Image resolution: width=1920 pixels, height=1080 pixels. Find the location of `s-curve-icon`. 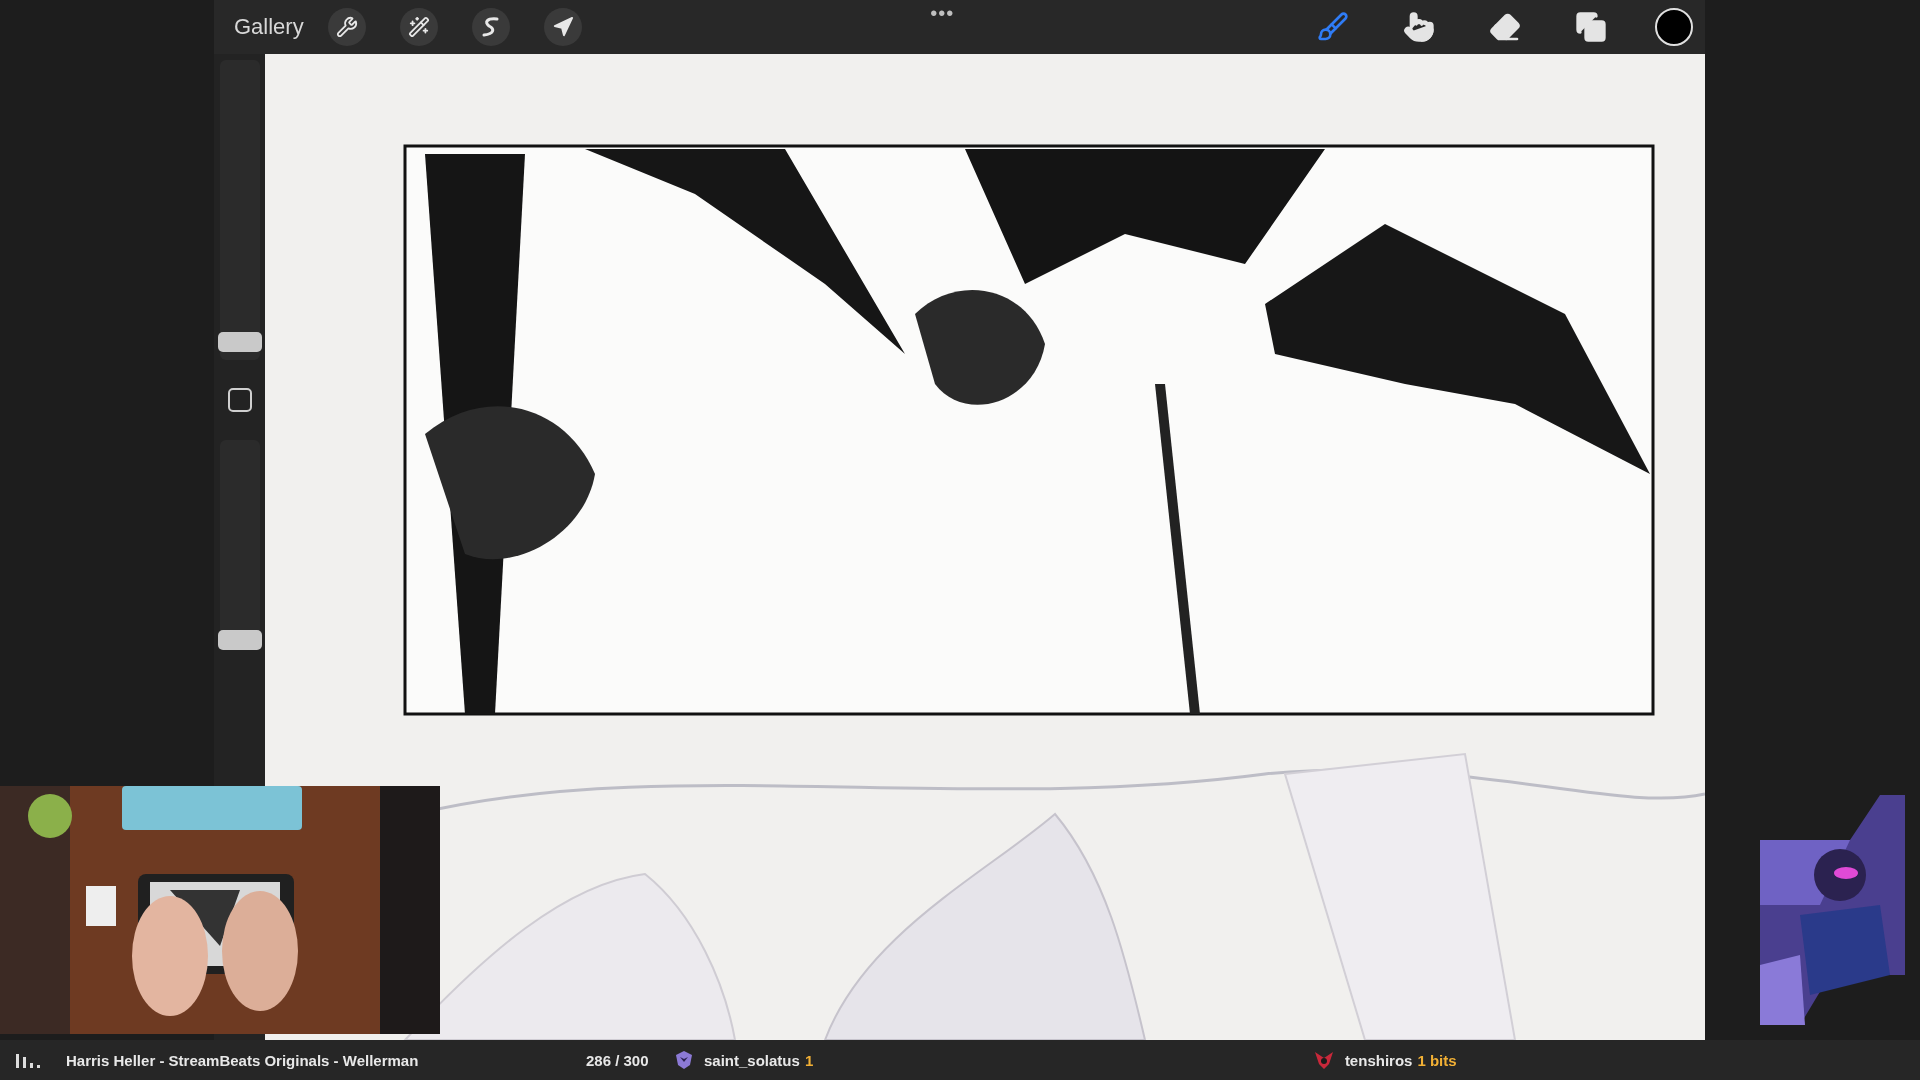

s-curve-icon is located at coordinates (490, 27).